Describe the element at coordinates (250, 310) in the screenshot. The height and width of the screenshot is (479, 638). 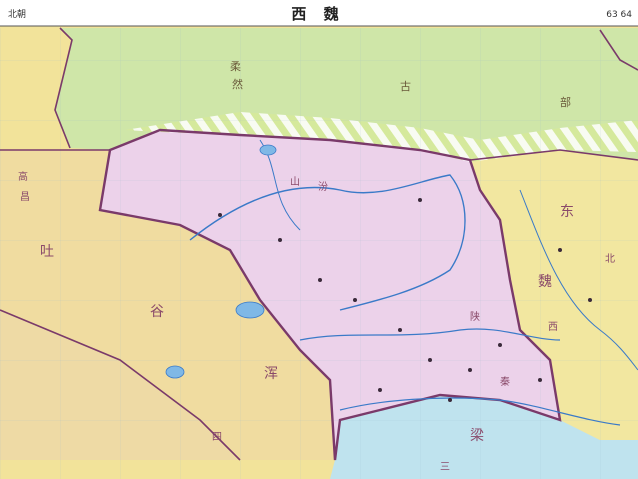
I see `lake-qinghai` at that location.